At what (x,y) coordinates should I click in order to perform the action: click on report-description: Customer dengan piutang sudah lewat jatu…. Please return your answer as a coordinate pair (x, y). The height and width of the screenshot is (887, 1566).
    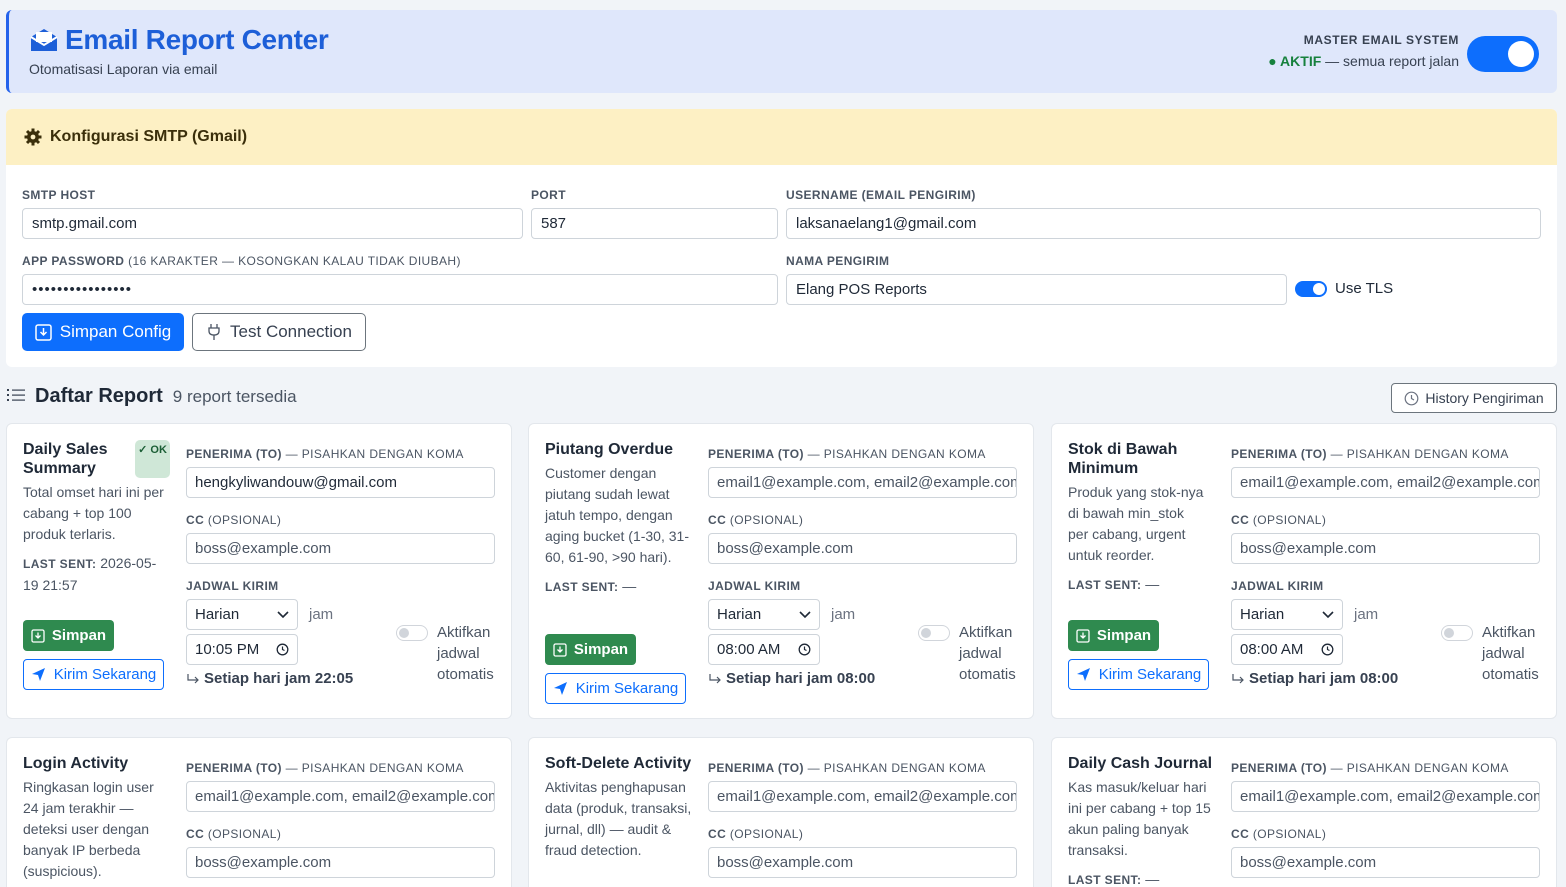
    Looking at the image, I should click on (617, 515).